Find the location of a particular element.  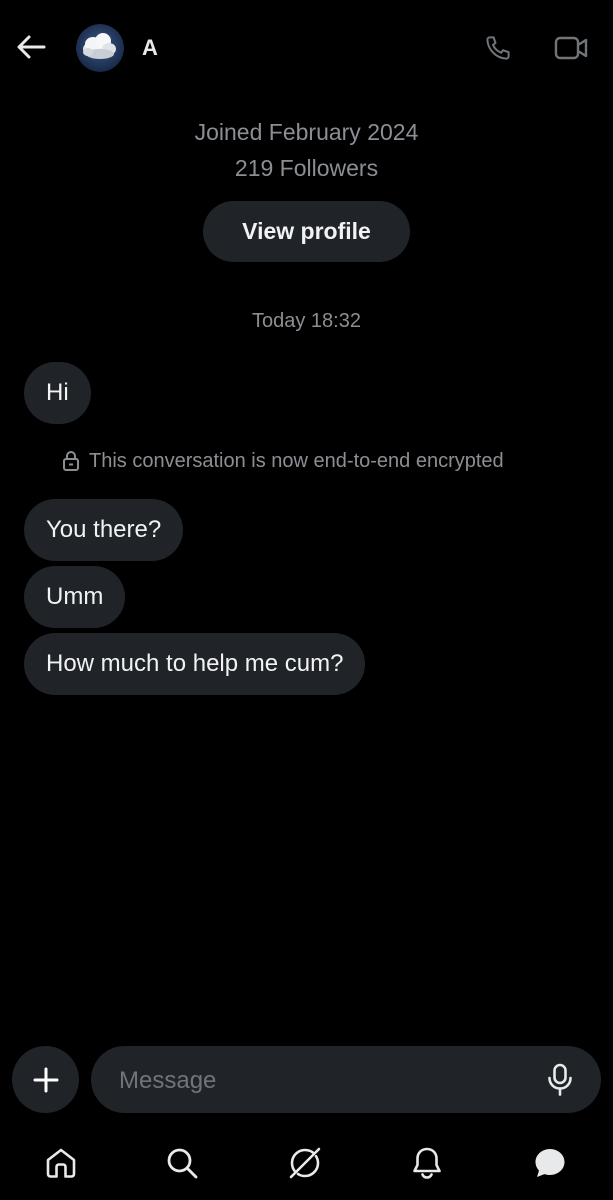

conversation-header: A is located at coordinates (306, 48).